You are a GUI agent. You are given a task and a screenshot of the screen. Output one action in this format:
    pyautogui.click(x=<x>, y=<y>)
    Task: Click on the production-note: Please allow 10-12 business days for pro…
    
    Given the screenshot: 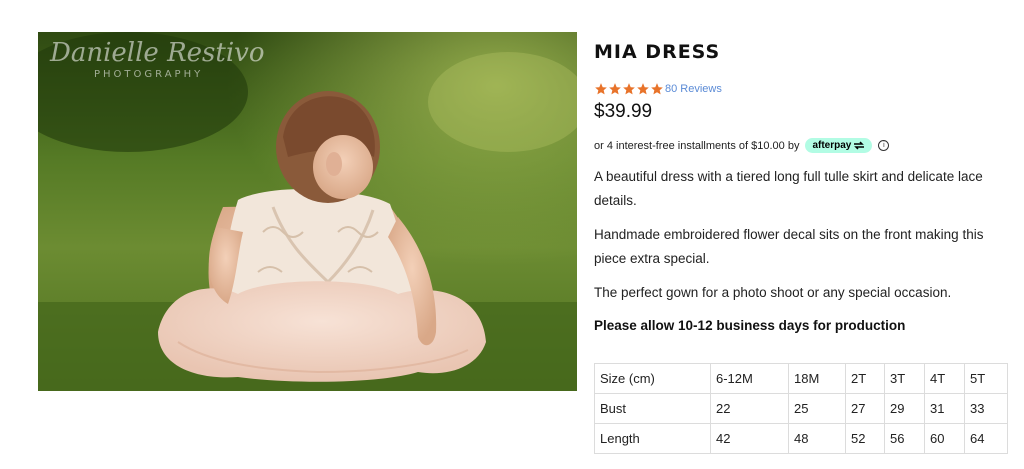 What is the action you would take?
    pyautogui.click(x=750, y=325)
    